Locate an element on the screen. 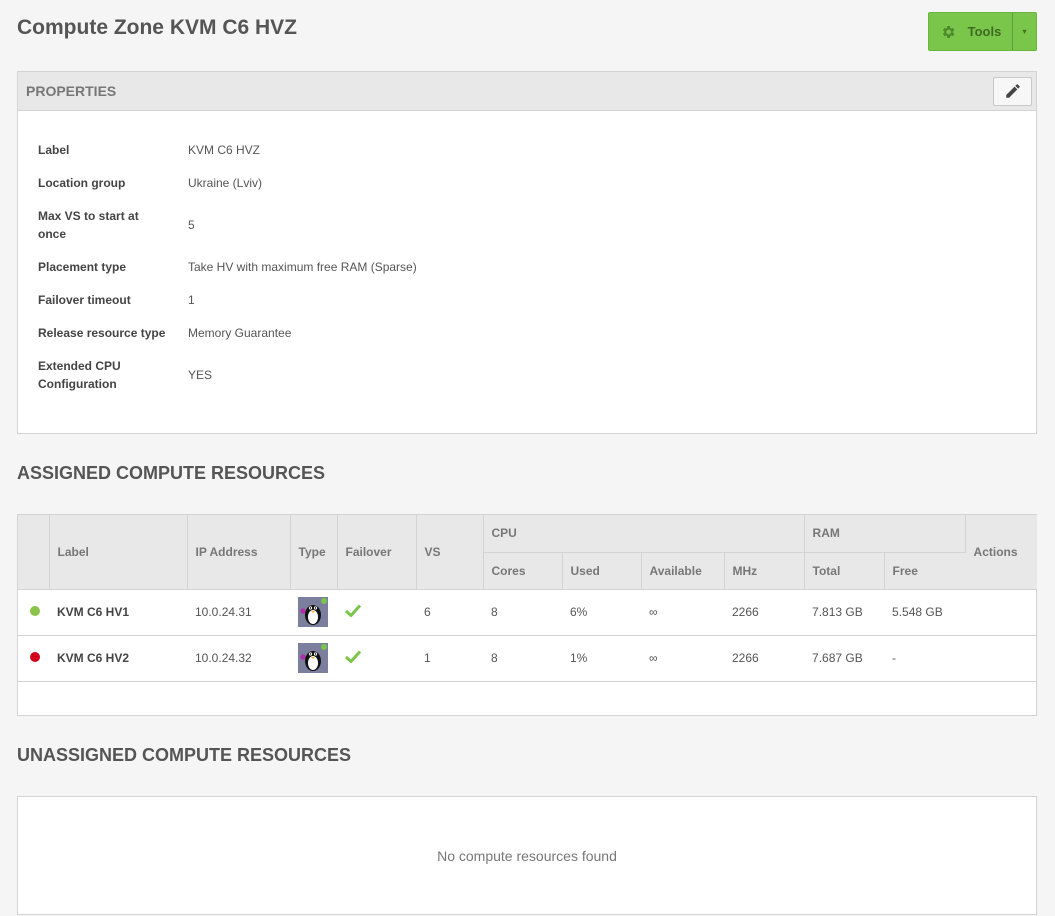  gear-icon is located at coordinates (948, 31).